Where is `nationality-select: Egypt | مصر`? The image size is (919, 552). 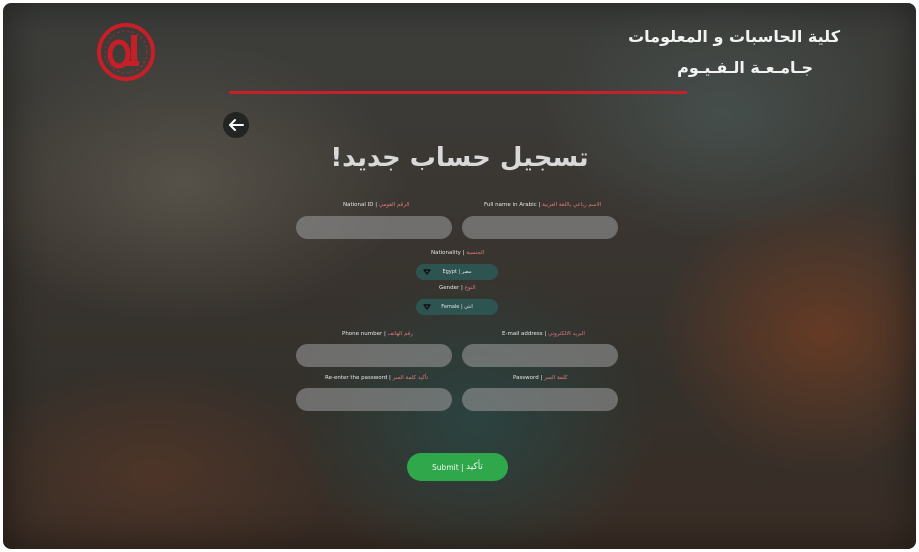 nationality-select: Egypt | مصر is located at coordinates (457, 272).